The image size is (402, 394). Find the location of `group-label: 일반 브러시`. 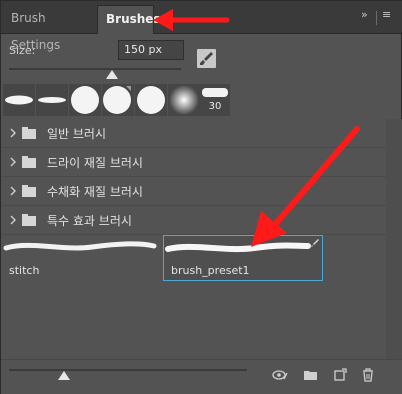

group-label: 일반 브러시 is located at coordinates (77, 134).